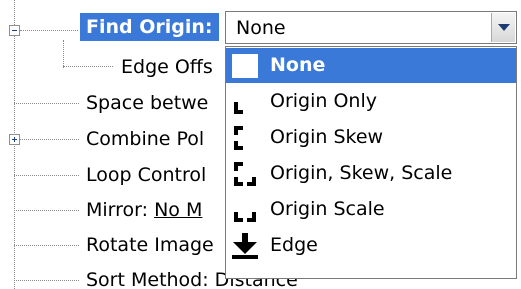  Describe the element at coordinates (145, 139) in the screenshot. I see `tree-item-combine: Combine Pol` at that location.